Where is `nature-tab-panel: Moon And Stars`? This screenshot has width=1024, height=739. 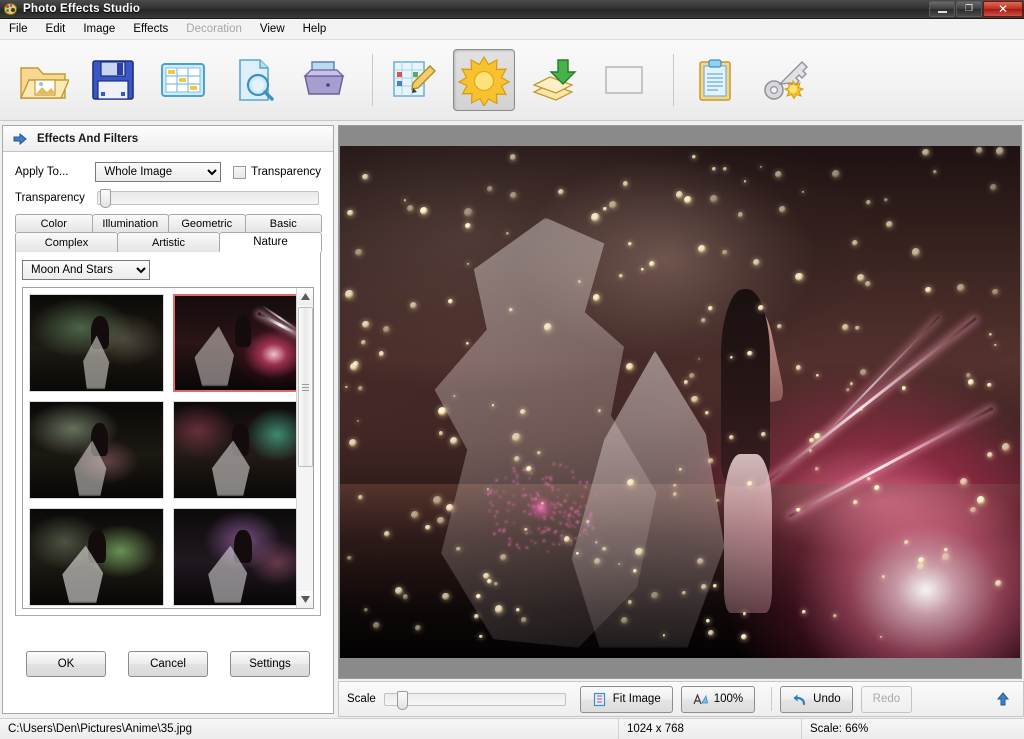
nature-tab-panel: Moon And Stars is located at coordinates (168, 433).